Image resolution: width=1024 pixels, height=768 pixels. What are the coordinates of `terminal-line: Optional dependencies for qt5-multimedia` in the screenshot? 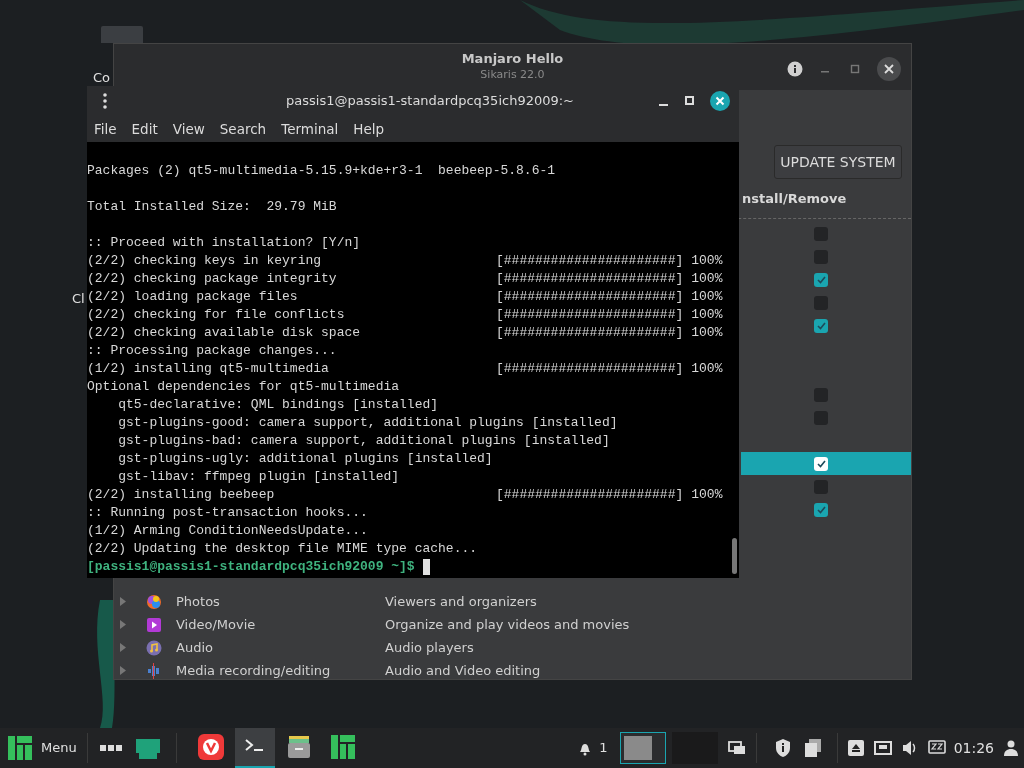 It's located at (244, 387).